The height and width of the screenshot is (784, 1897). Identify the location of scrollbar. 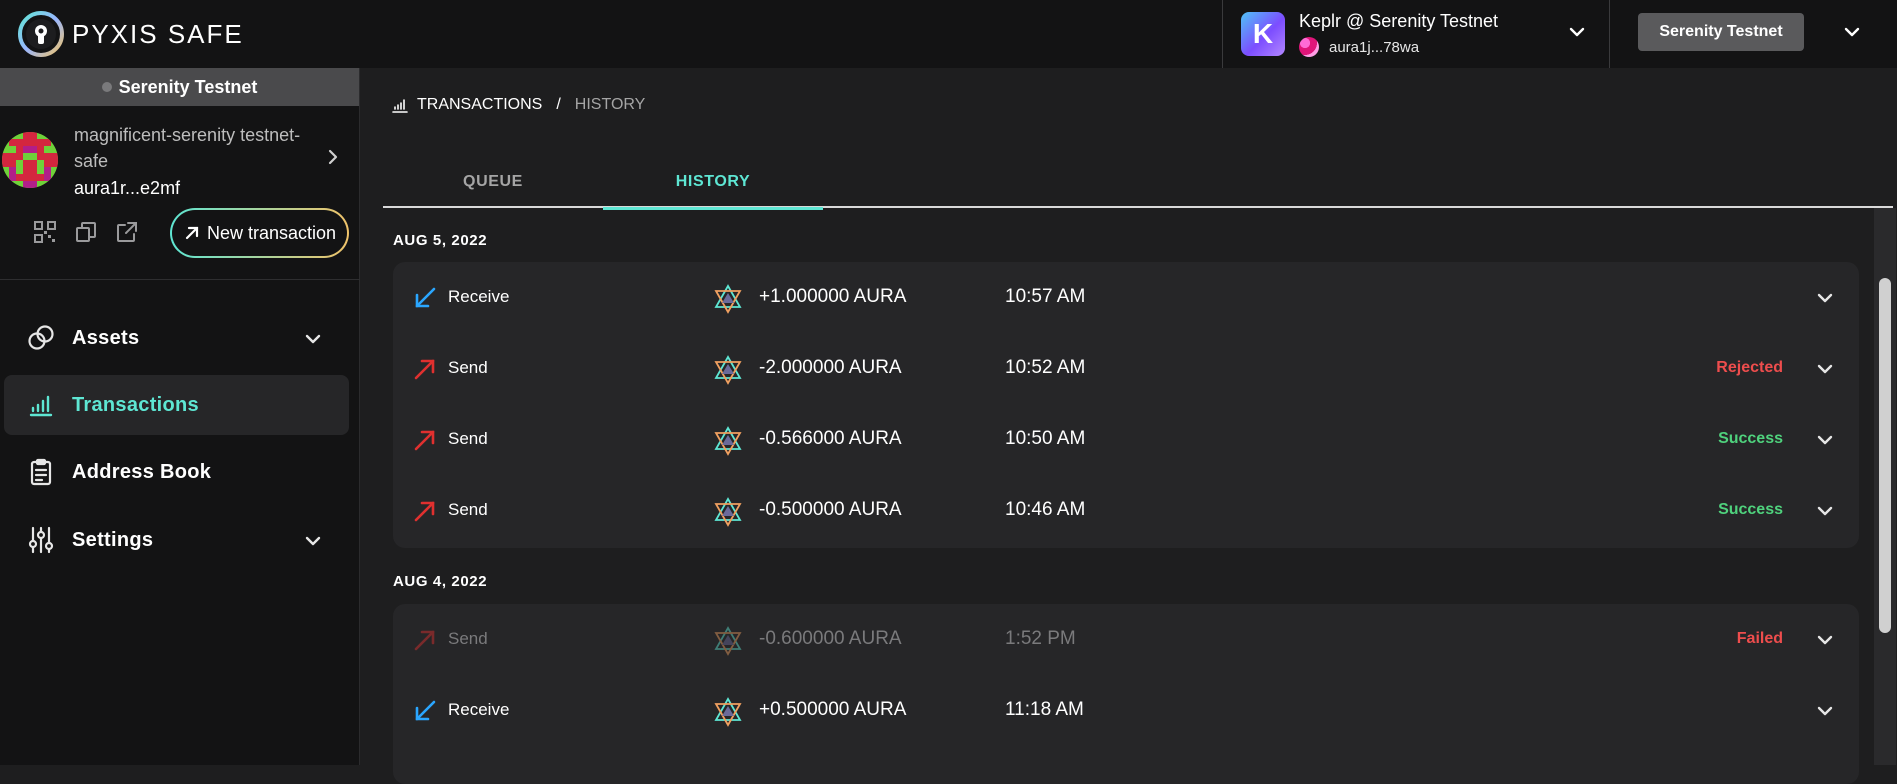
(1885, 486).